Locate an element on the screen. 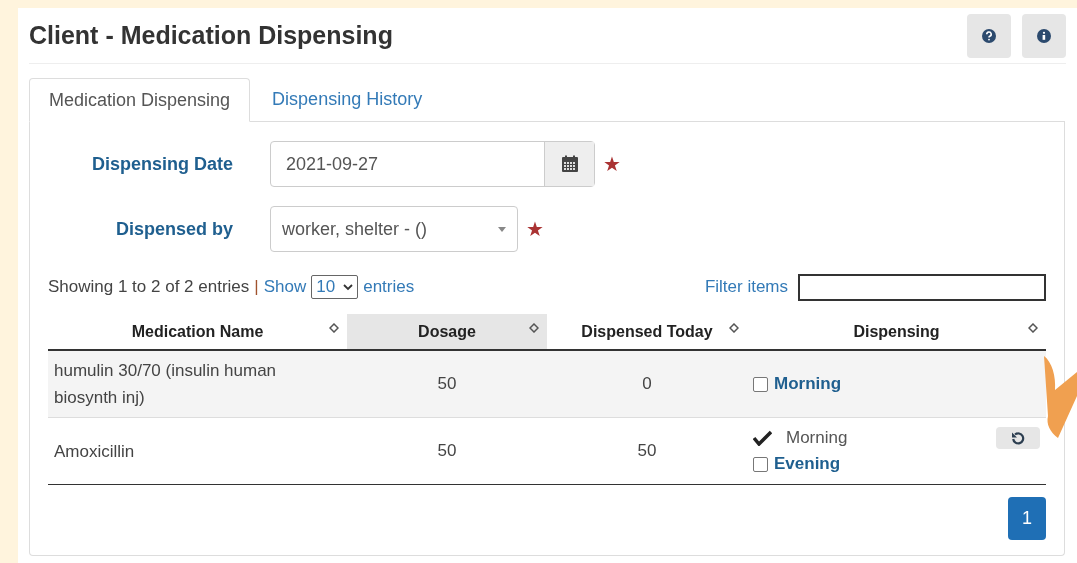  table-cell-text: Amoxicillin is located at coordinates (94, 451).